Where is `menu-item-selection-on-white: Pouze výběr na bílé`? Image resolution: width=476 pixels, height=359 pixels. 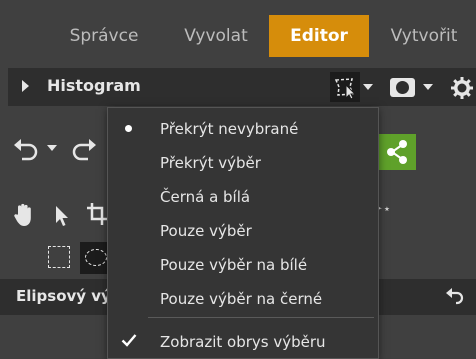
menu-item-selection-on-white: Pouze výběr na bílé is located at coordinates (243, 264).